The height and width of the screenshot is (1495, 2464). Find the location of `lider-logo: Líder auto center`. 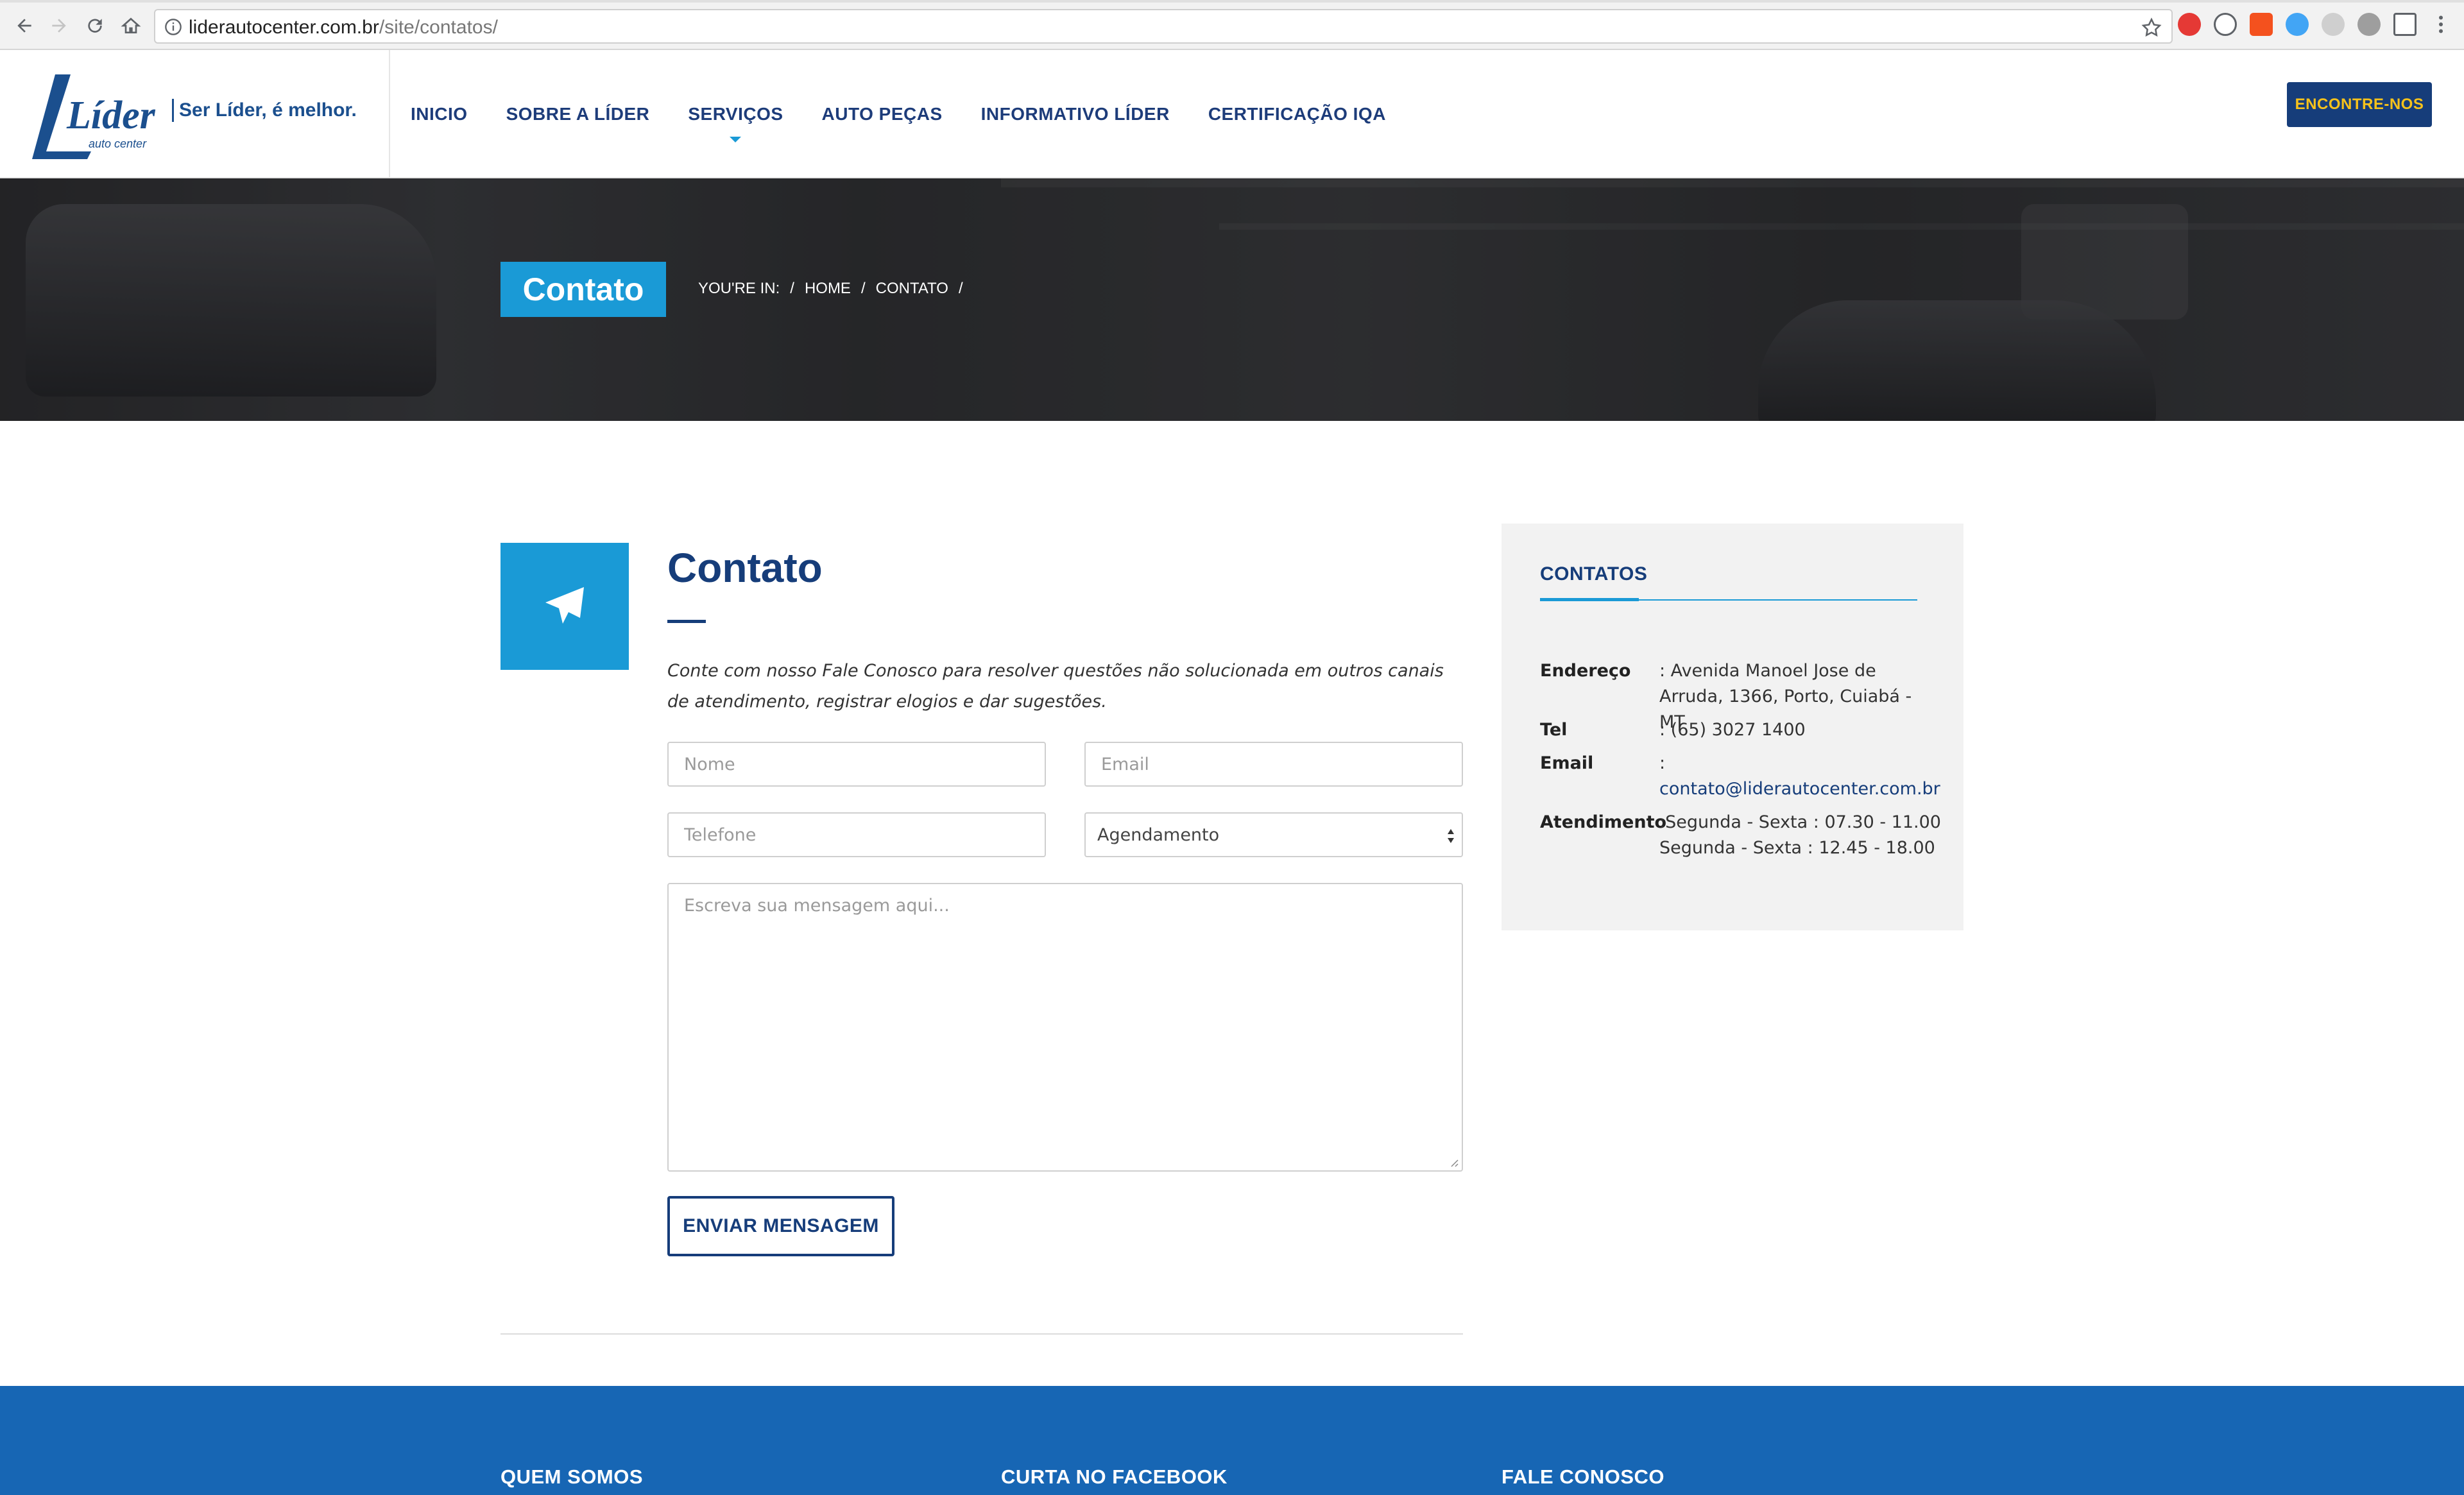

lider-logo: Líder auto center is located at coordinates (94, 115).